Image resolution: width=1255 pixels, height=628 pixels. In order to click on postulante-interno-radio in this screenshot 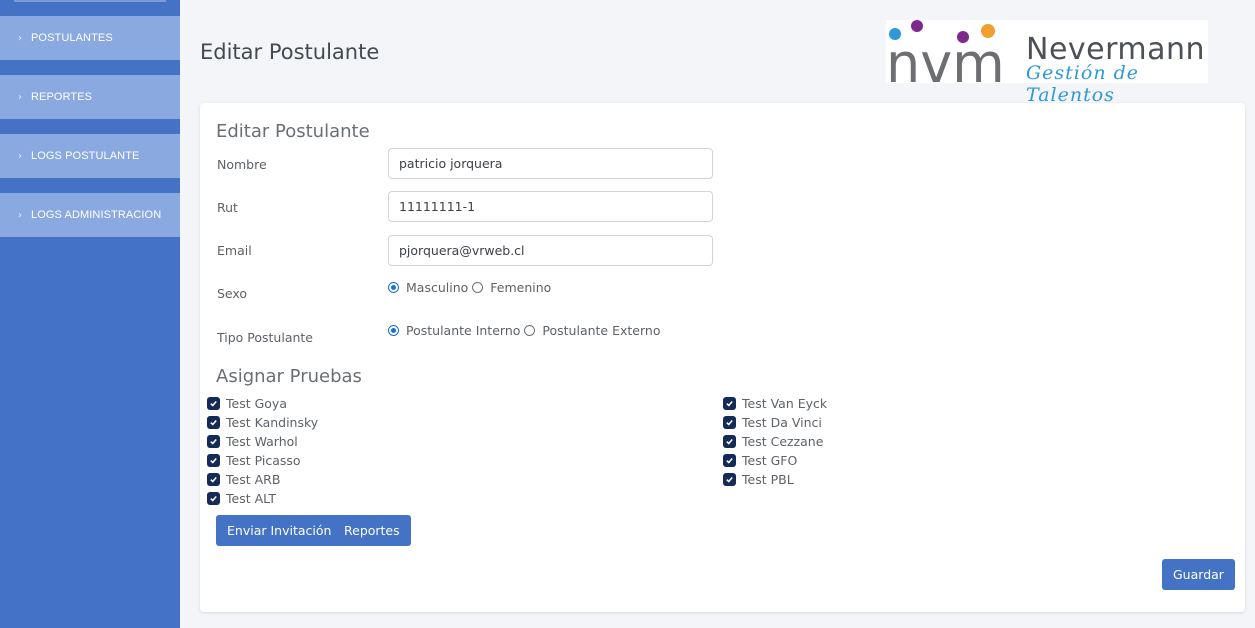, I will do `click(393, 330)`.